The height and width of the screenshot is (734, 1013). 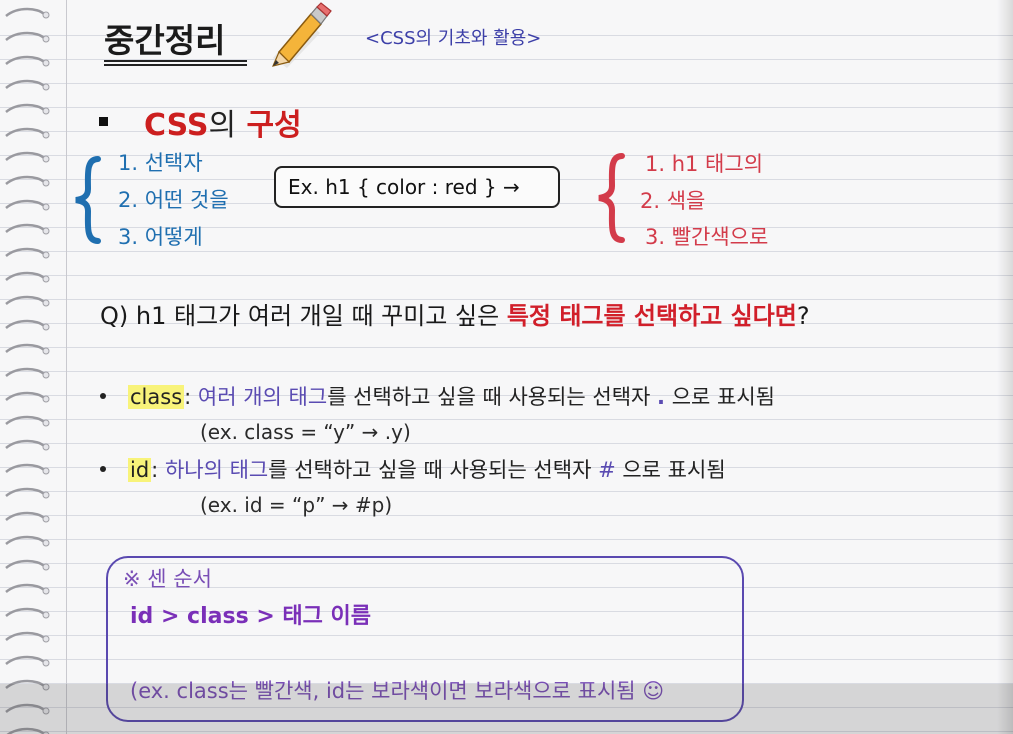 I want to click on id-line: id: 하나의 태그를 선택하고 싶을 때 사용되는 선택자 # 으로 표시됨, so click(x=427, y=469).